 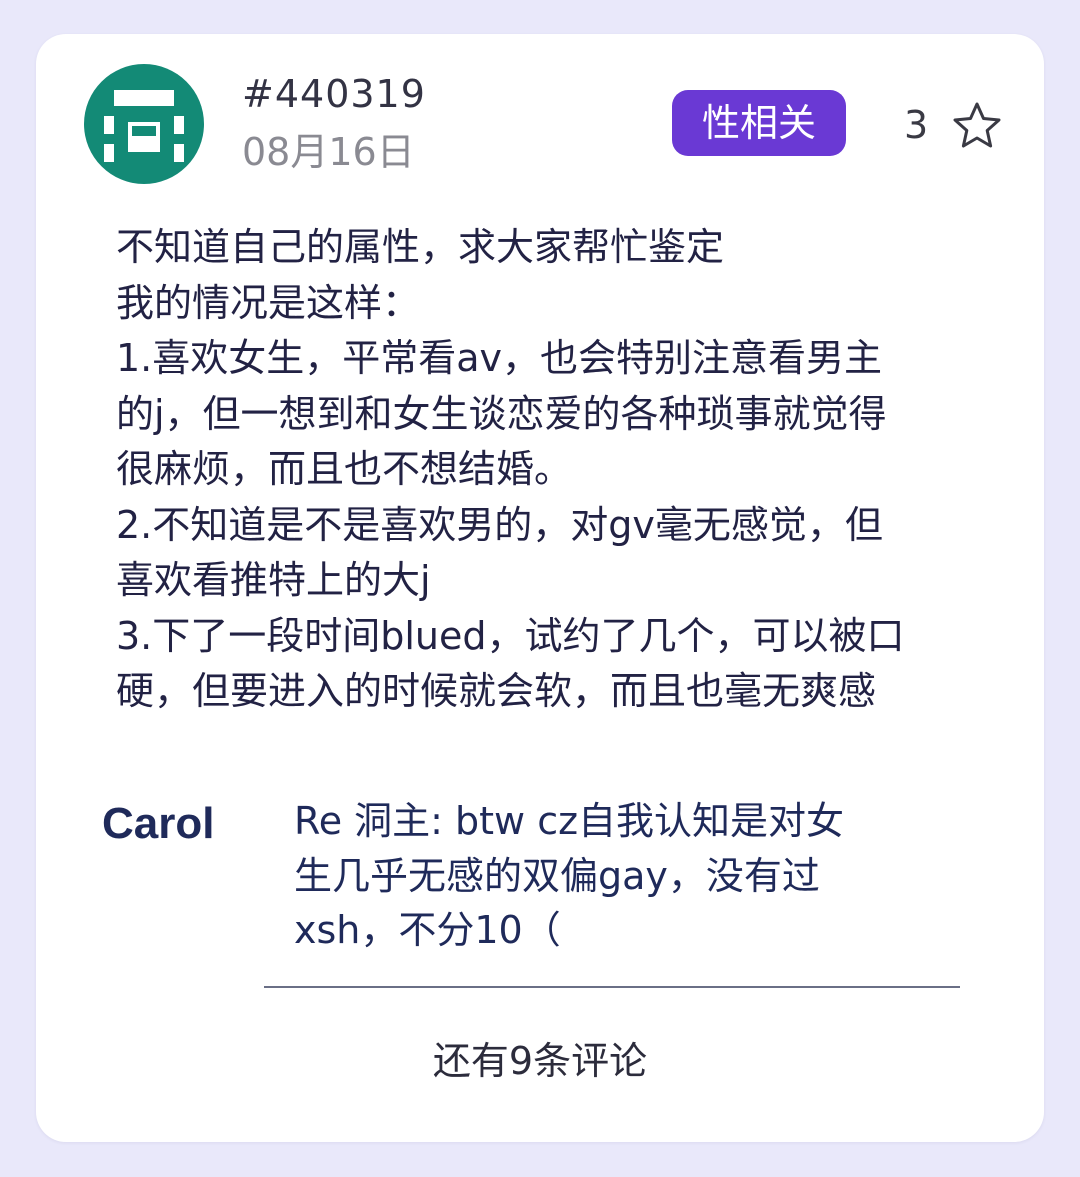 I want to click on post-date: 08月16日, so click(x=328, y=152).